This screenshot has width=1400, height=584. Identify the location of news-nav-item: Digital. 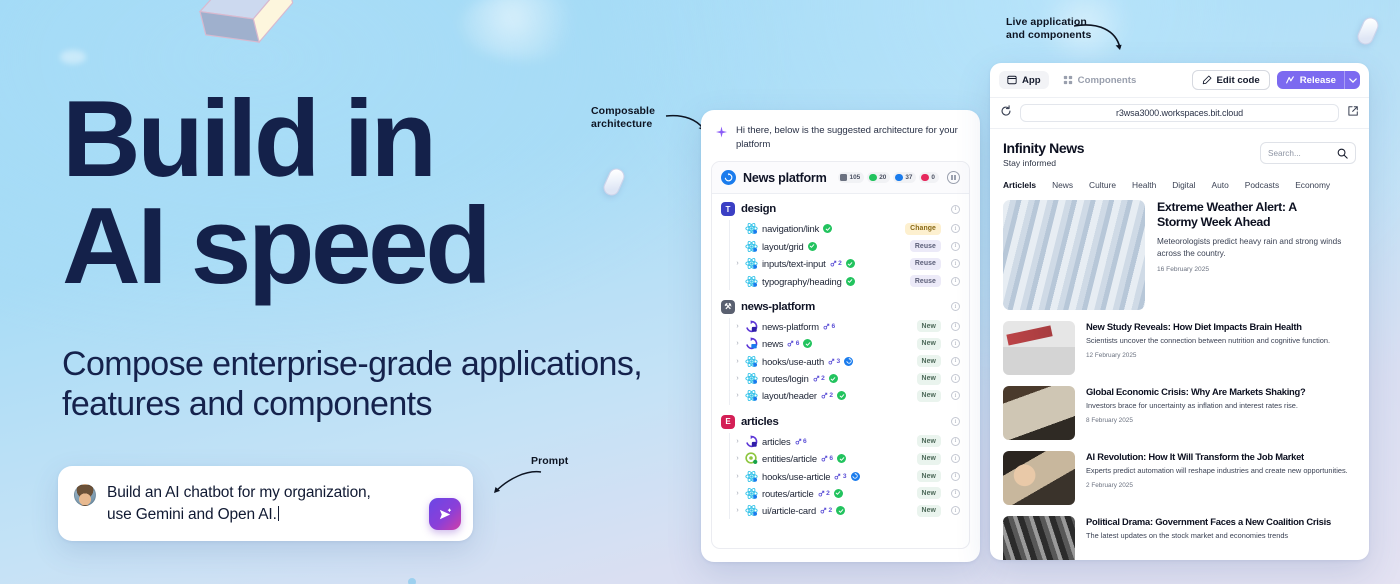
(1183, 185).